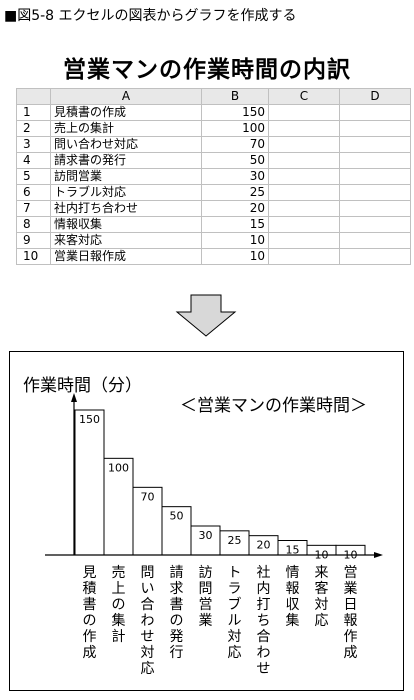 The width and height of the screenshot is (414, 700). I want to click on data-label: 30, so click(206, 535).